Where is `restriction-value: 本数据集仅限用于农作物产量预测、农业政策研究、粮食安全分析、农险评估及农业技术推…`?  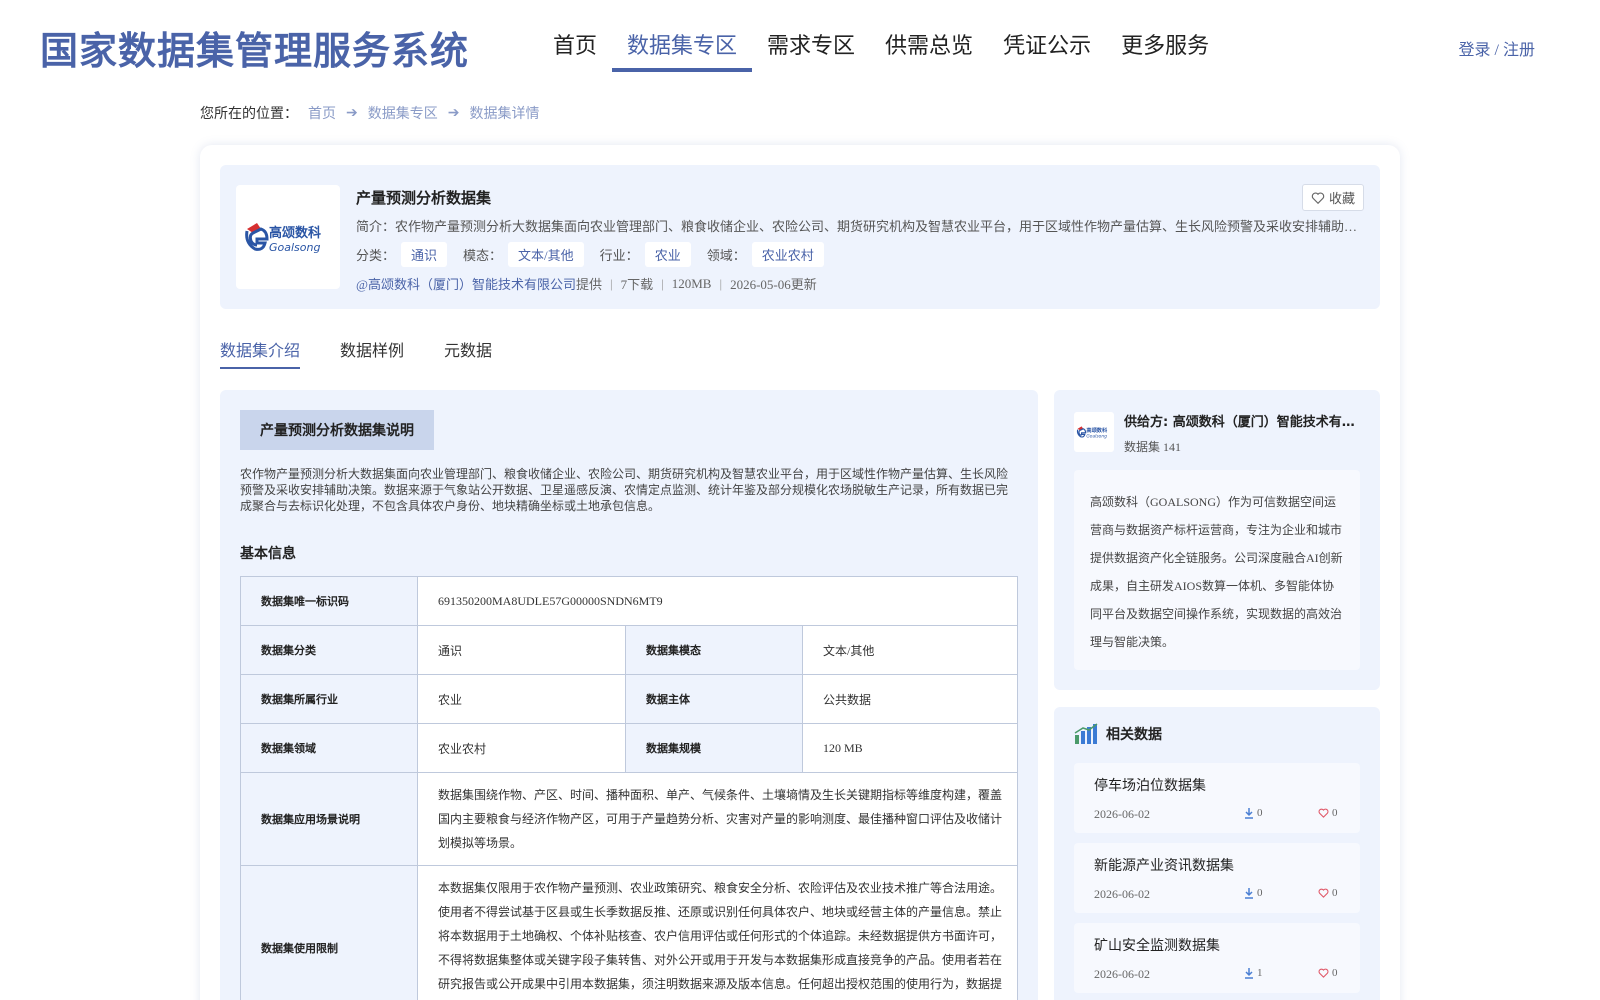 restriction-value: 本数据集仅限用于农作物产量预测、农业政策研究、粮食安全分析、农险评估及农业技术推… is located at coordinates (717, 932).